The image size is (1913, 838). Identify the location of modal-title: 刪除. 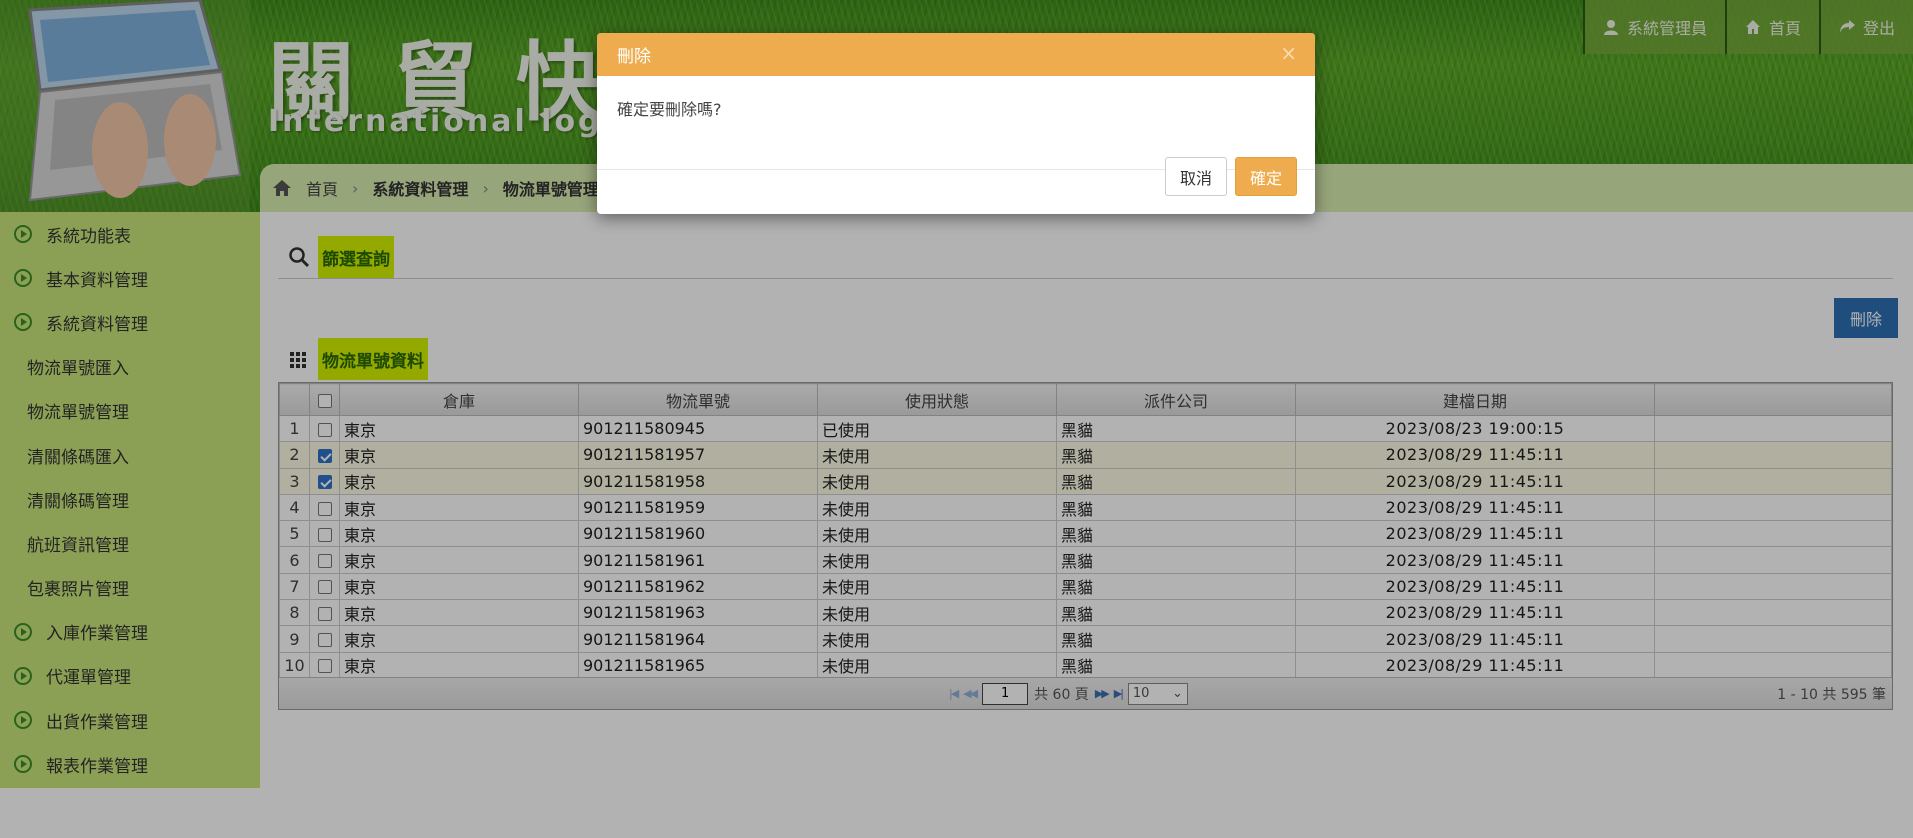
(634, 57).